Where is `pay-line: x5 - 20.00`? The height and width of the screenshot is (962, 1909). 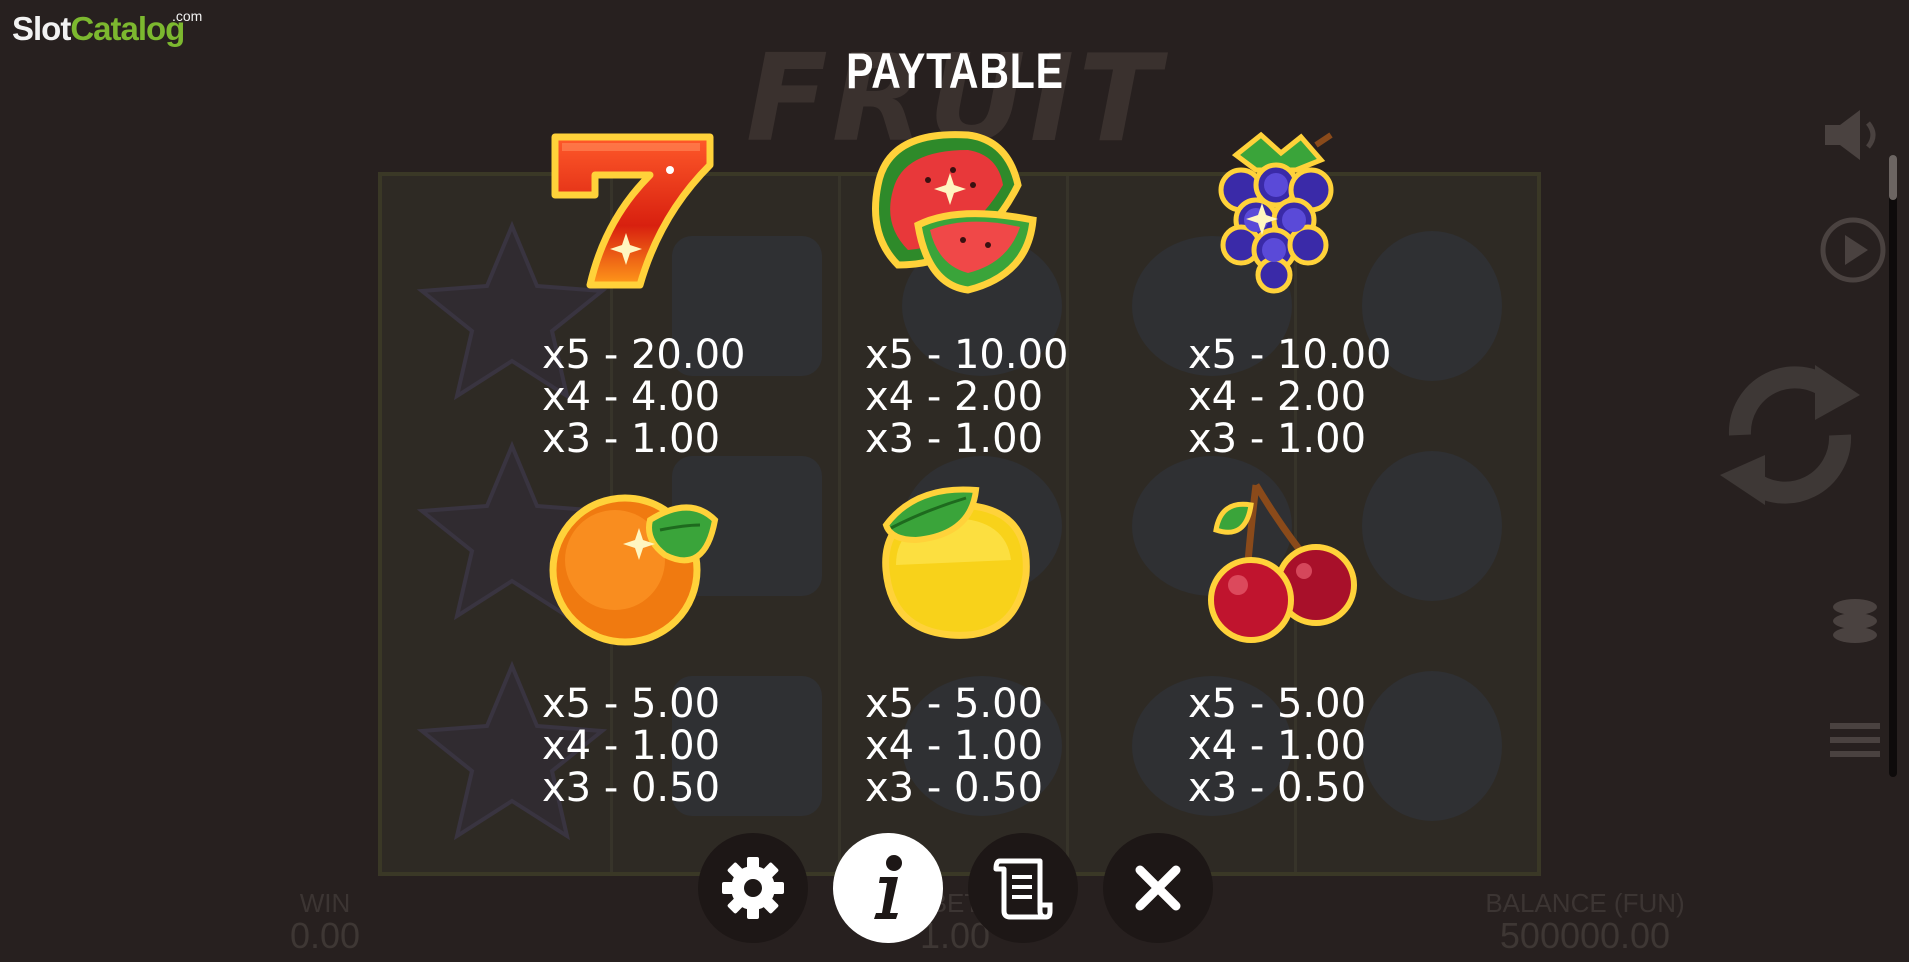
pay-line: x5 - 20.00 is located at coordinates (644, 355).